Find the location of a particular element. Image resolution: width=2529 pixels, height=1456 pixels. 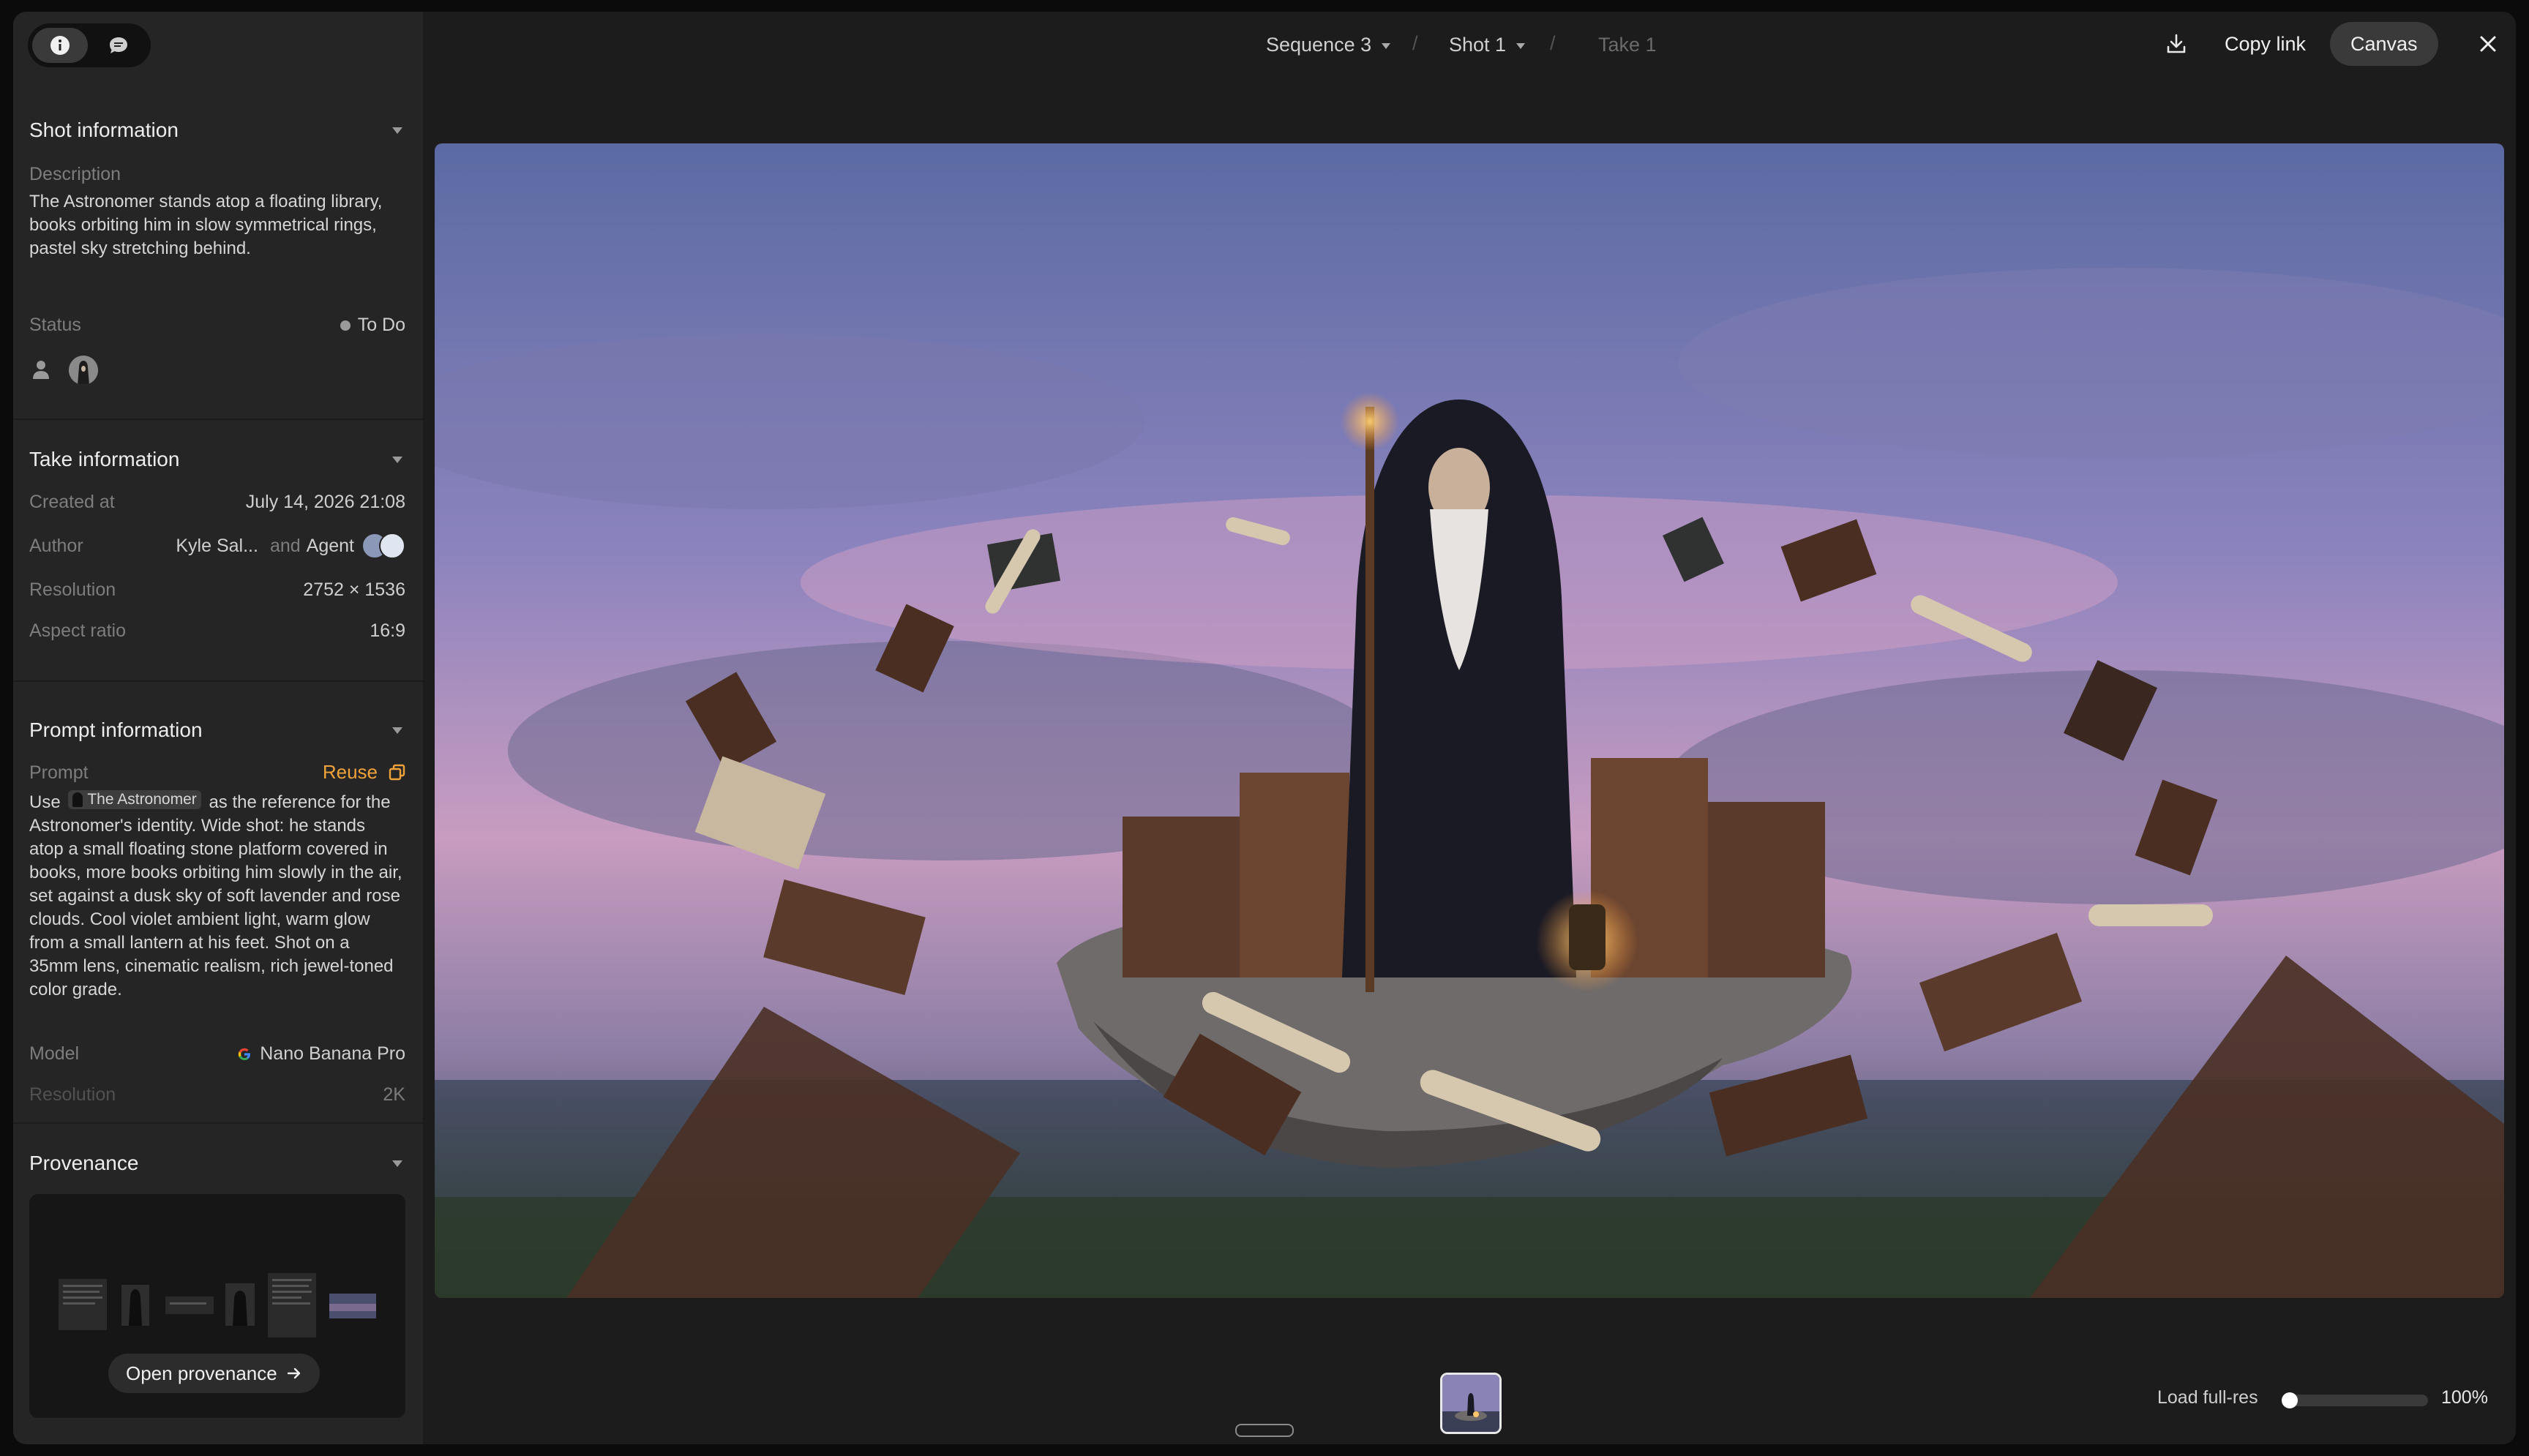

resolution-label: Resolution is located at coordinates (72, 589).